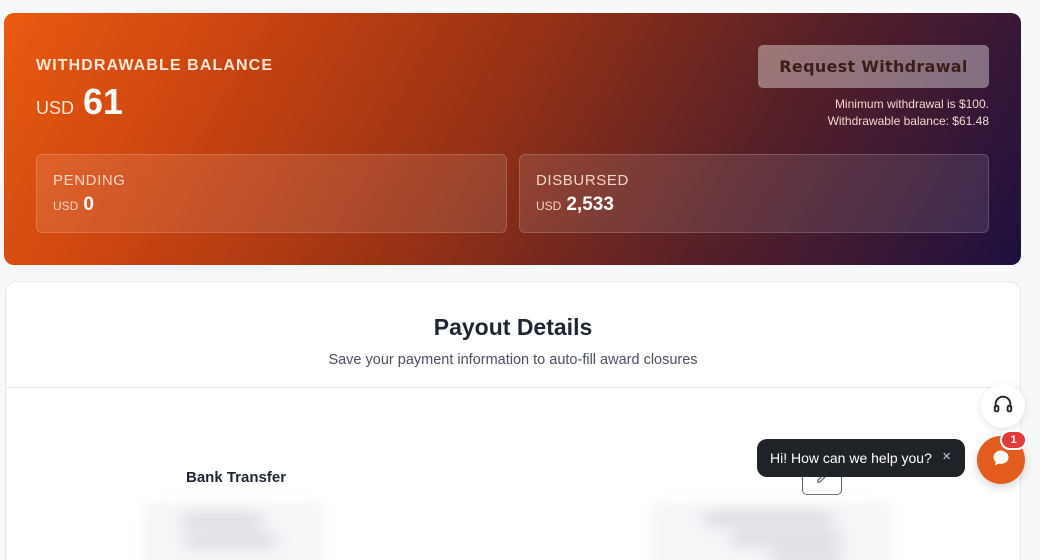 This screenshot has height=560, width=1040. I want to click on pending-value: 0, so click(88, 204).